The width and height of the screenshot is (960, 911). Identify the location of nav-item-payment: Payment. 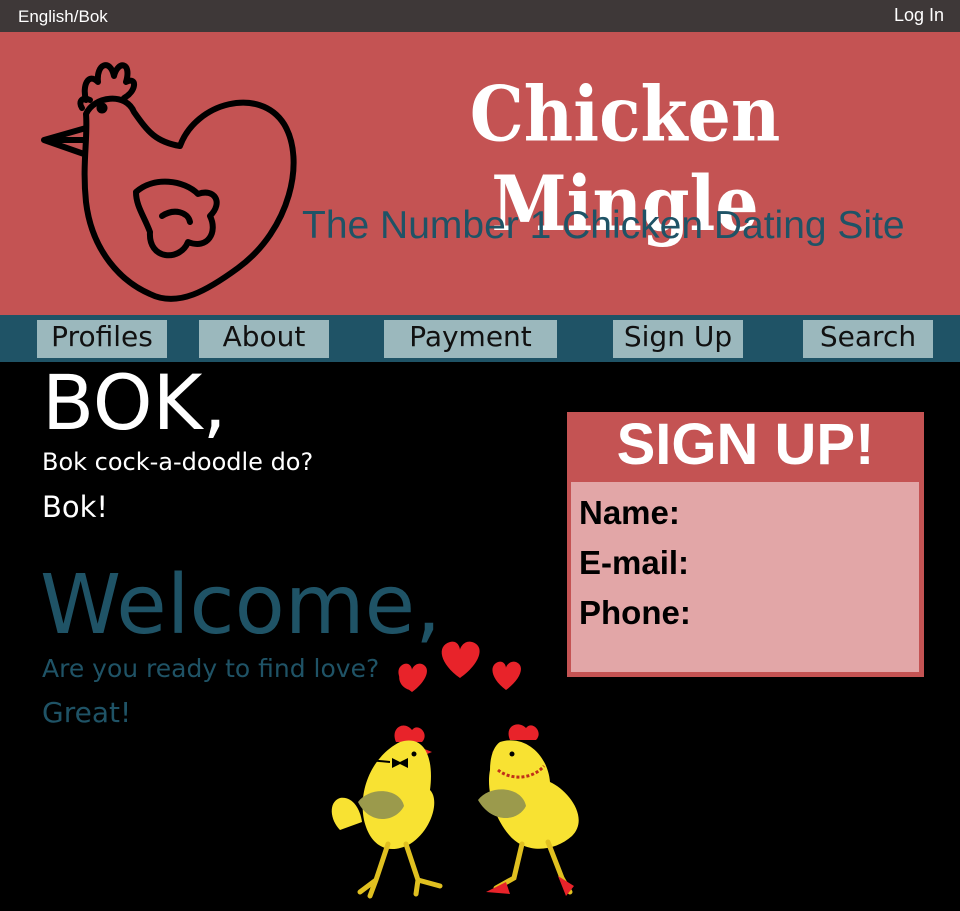
(470, 339).